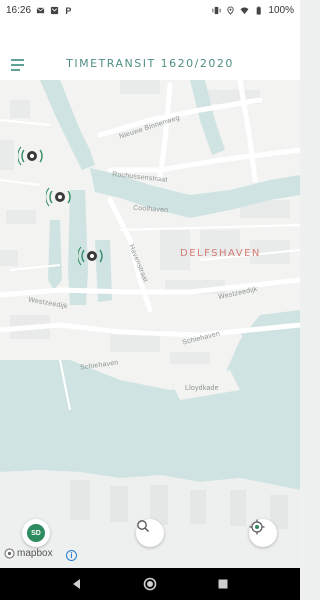 The height and width of the screenshot is (600, 320). I want to click on sd-button: SD, so click(36, 533).